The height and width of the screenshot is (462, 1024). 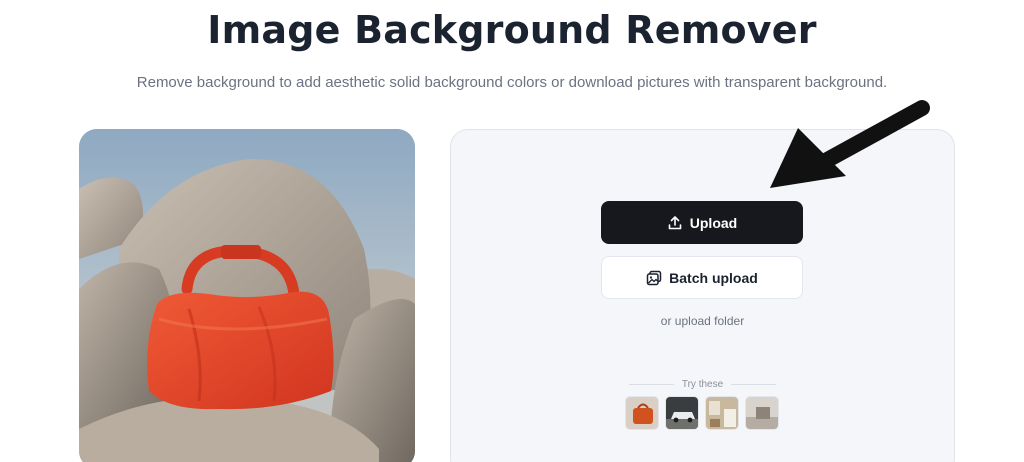 I want to click on batch-upload-button-label: Batch upload, so click(x=713, y=277).